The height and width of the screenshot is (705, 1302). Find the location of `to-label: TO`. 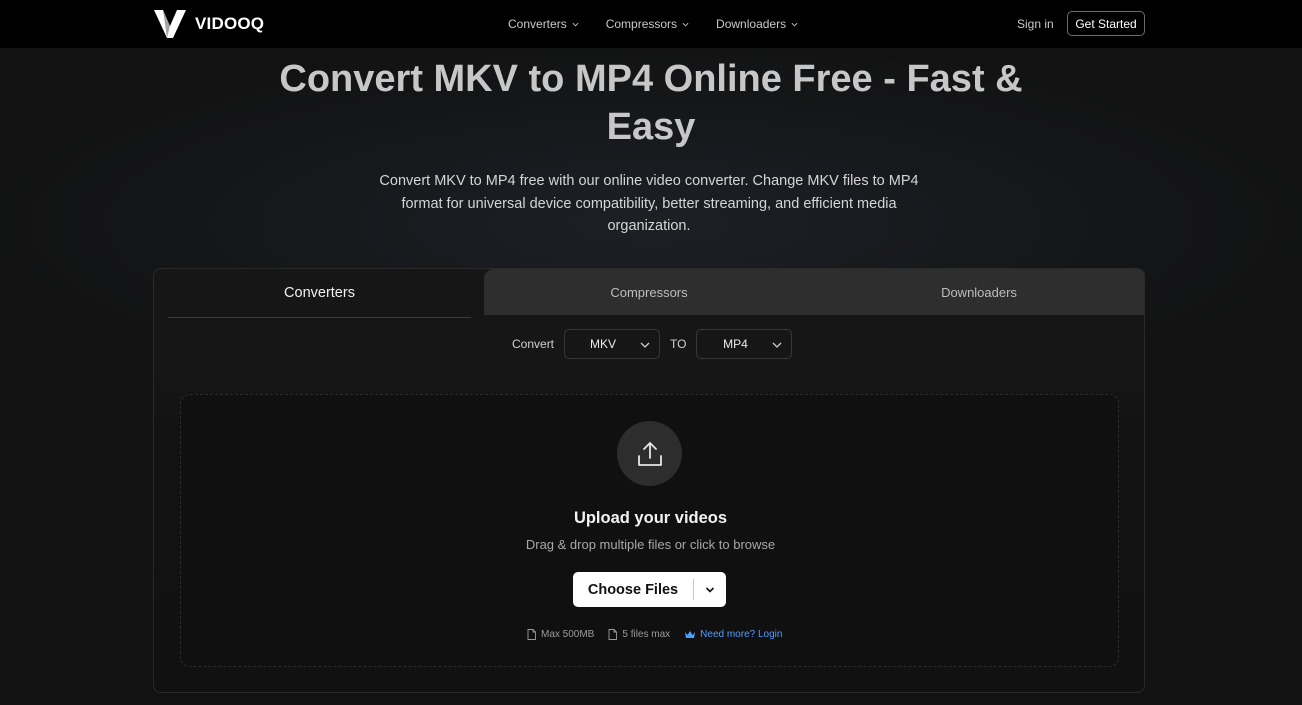

to-label: TO is located at coordinates (678, 344).